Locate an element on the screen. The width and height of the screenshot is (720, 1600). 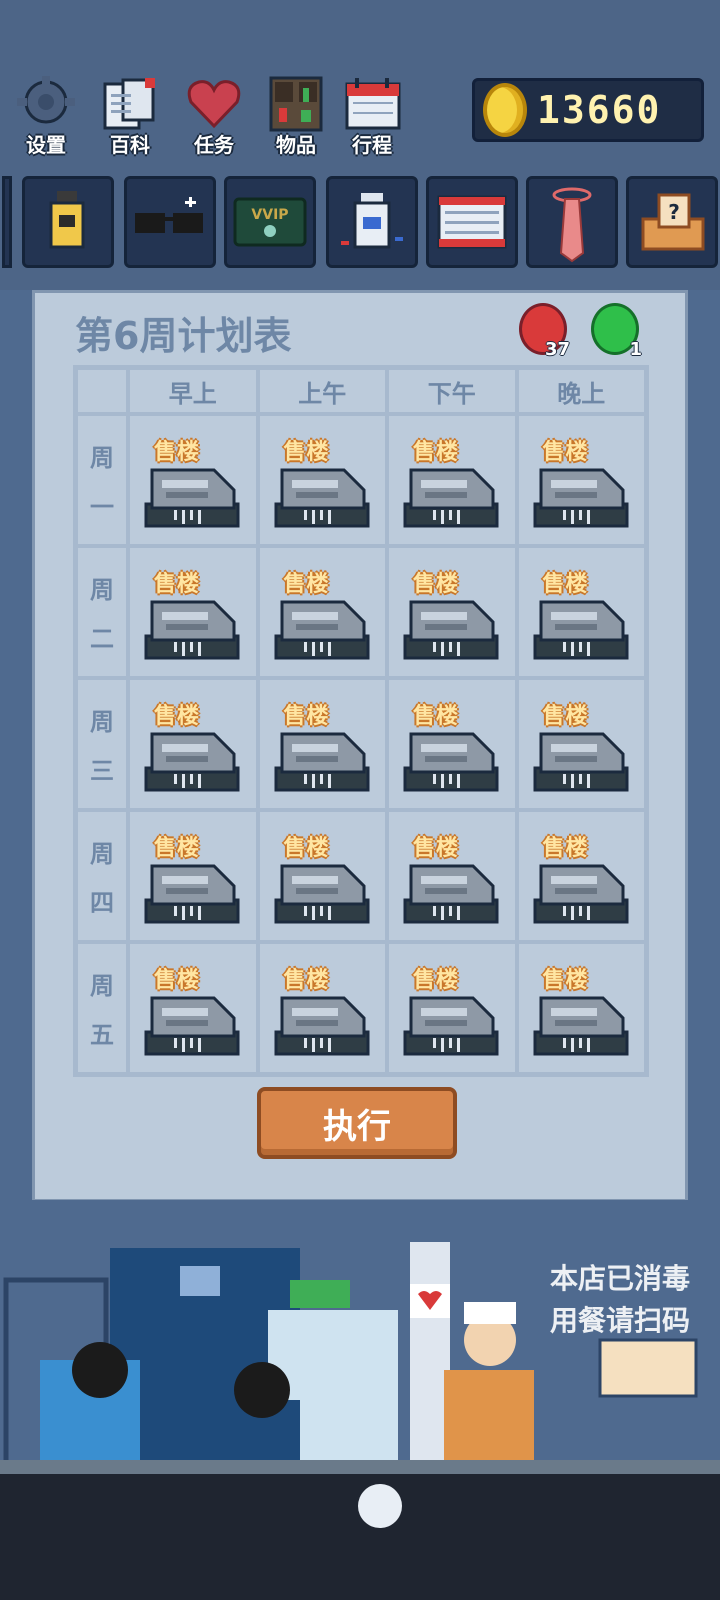
coin-counter: 13660 is located at coordinates (588, 110).